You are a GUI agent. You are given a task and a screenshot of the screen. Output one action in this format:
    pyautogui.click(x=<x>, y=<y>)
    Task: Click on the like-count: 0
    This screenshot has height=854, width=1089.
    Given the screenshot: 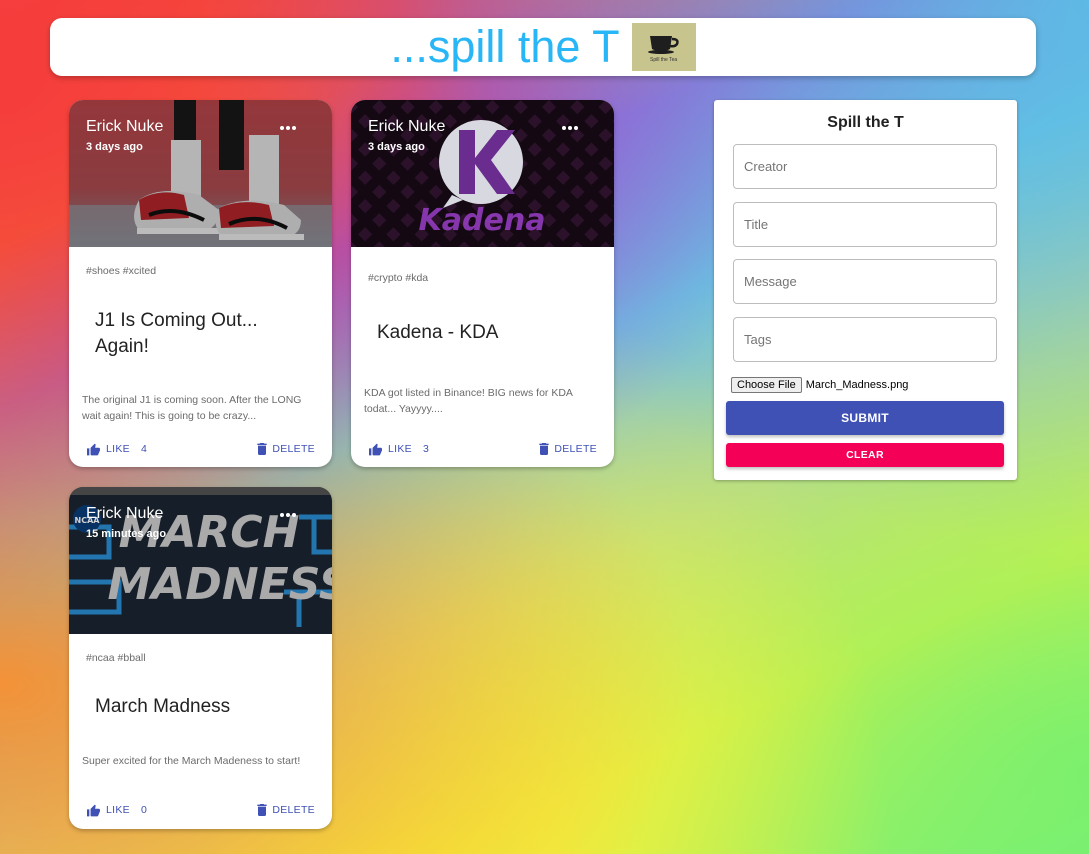 What is the action you would take?
    pyautogui.click(x=144, y=810)
    